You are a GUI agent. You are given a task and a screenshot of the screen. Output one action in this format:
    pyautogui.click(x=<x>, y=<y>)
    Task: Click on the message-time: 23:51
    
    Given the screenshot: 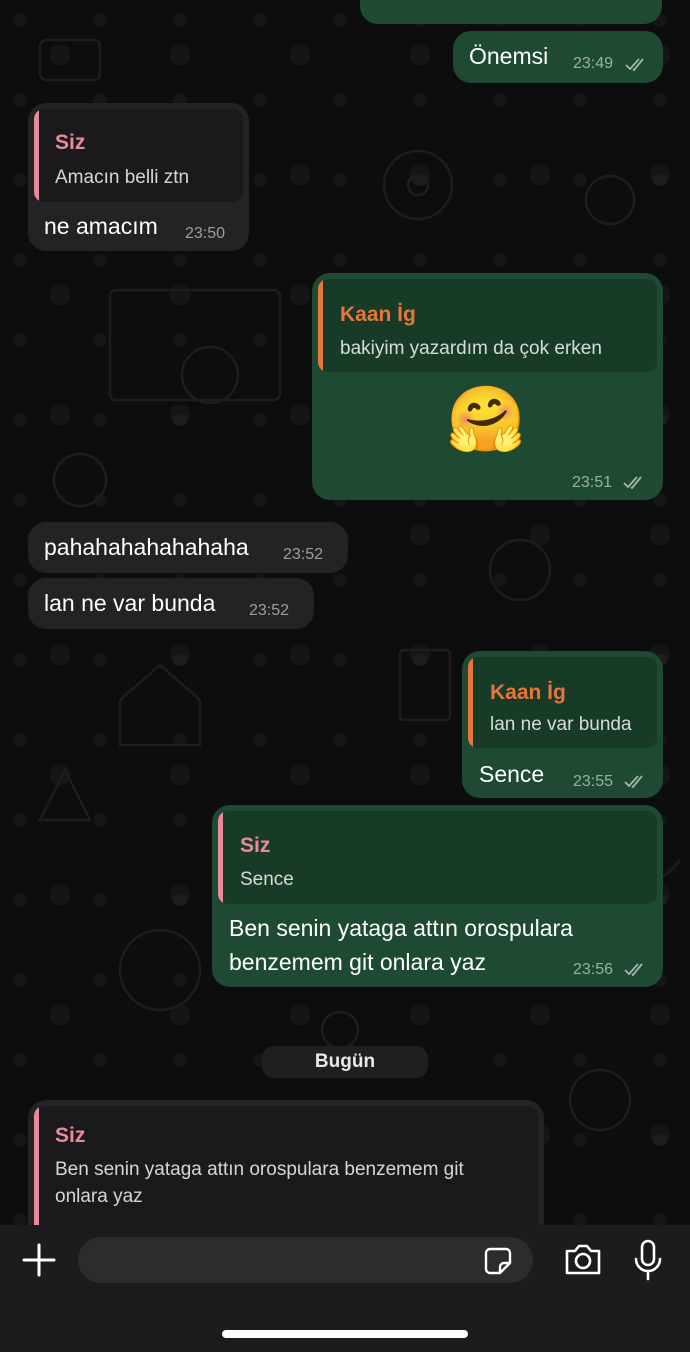 What is the action you would take?
    pyautogui.click(x=592, y=482)
    